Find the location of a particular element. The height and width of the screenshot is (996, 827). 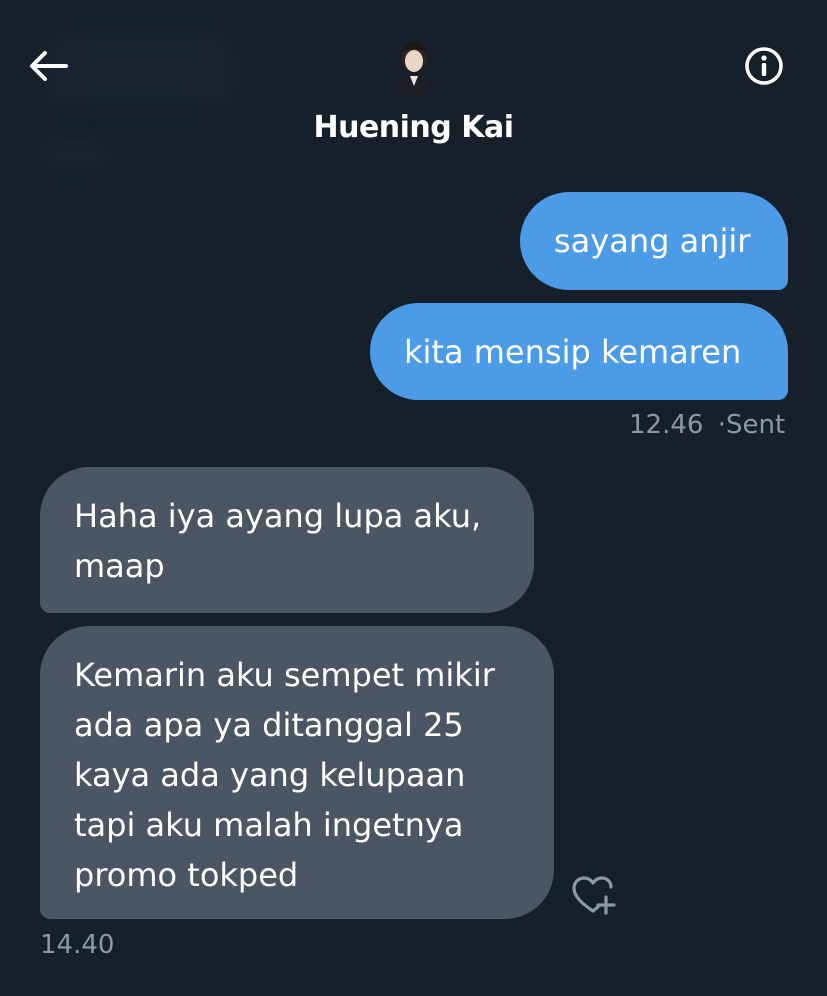

arrow-left-icon is located at coordinates (49, 66).